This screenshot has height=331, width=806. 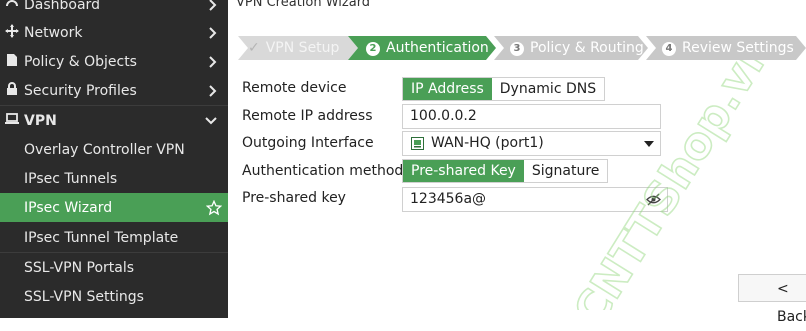 What do you see at coordinates (80, 61) in the screenshot?
I see `sidebar-item-label: Policy & Objects` at bounding box center [80, 61].